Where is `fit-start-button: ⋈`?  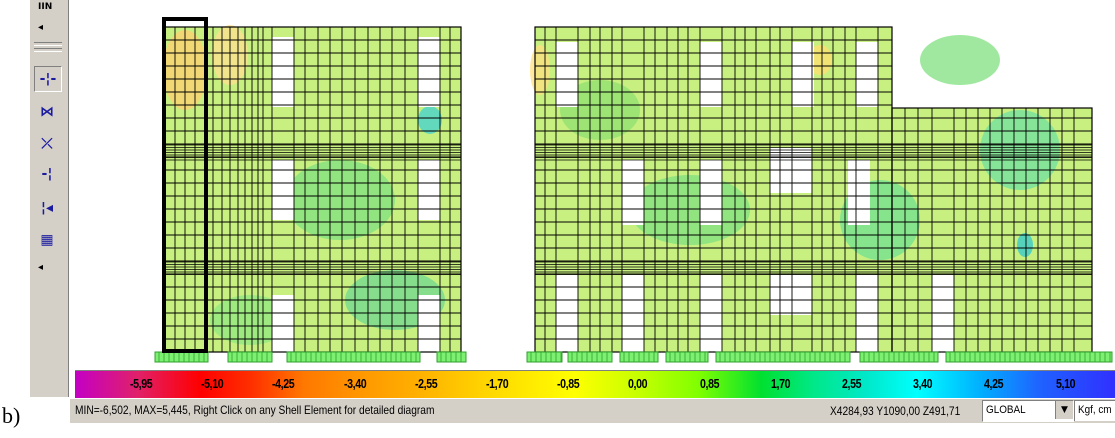 fit-start-button: ⋈ is located at coordinates (47, 112).